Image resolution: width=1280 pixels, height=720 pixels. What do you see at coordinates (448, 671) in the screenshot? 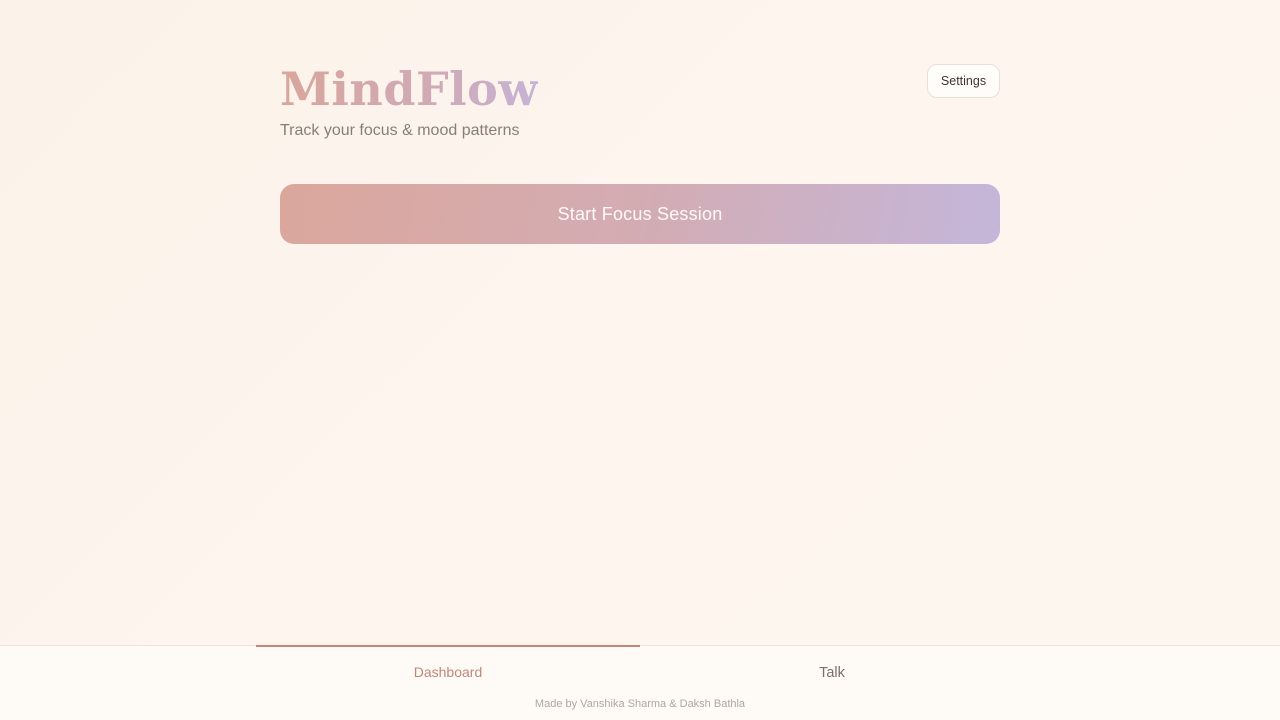
I see `tab-dashboard: Dashboard` at bounding box center [448, 671].